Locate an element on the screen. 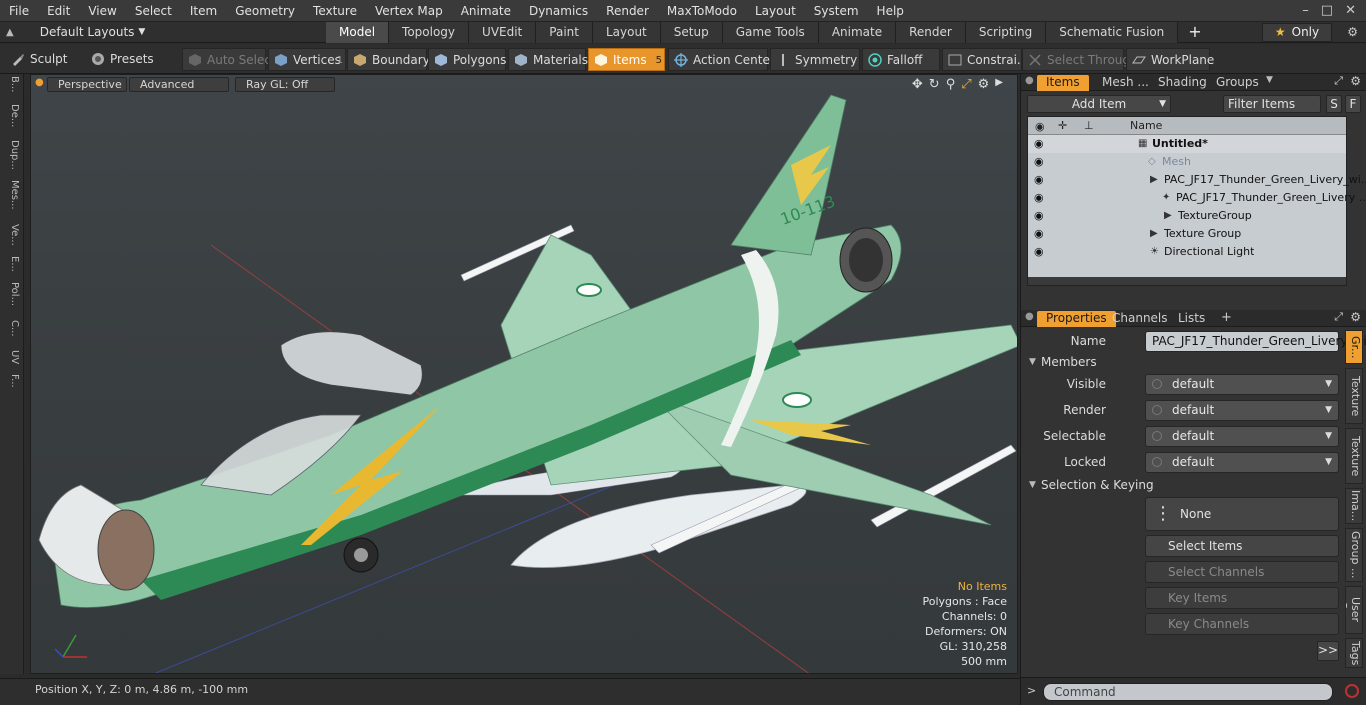  visible-select: default ▼ is located at coordinates (1242, 384).